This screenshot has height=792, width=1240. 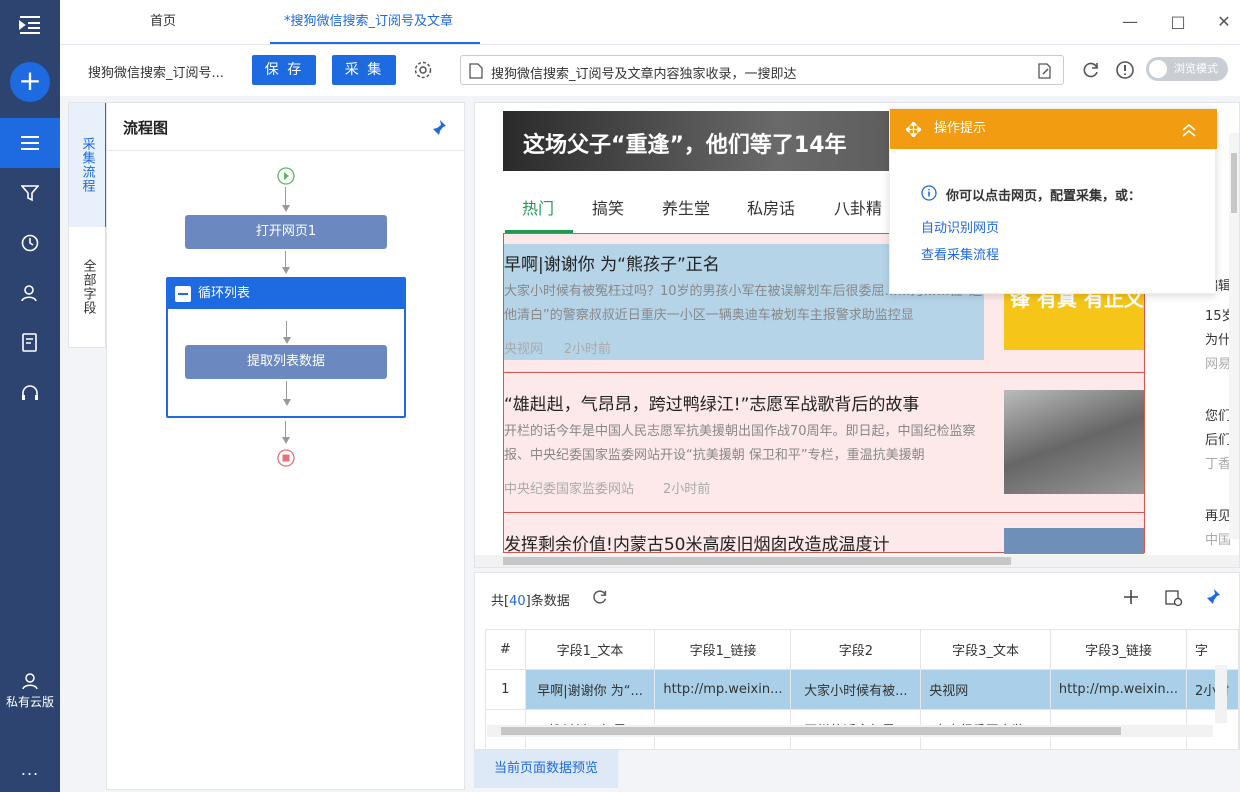 I want to click on side-text: 后们, so click(x=1218, y=438).